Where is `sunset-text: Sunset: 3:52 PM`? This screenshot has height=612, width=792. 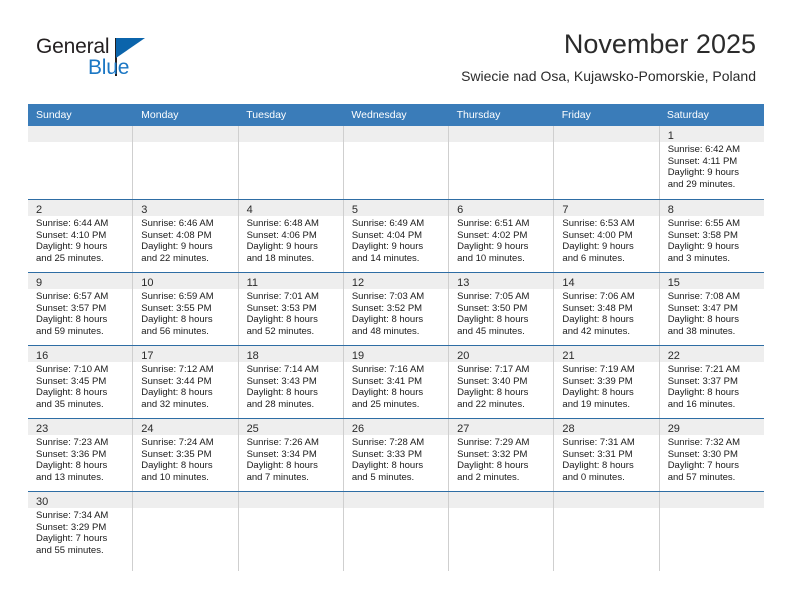
sunset-text: Sunset: 3:52 PM is located at coordinates (387, 308).